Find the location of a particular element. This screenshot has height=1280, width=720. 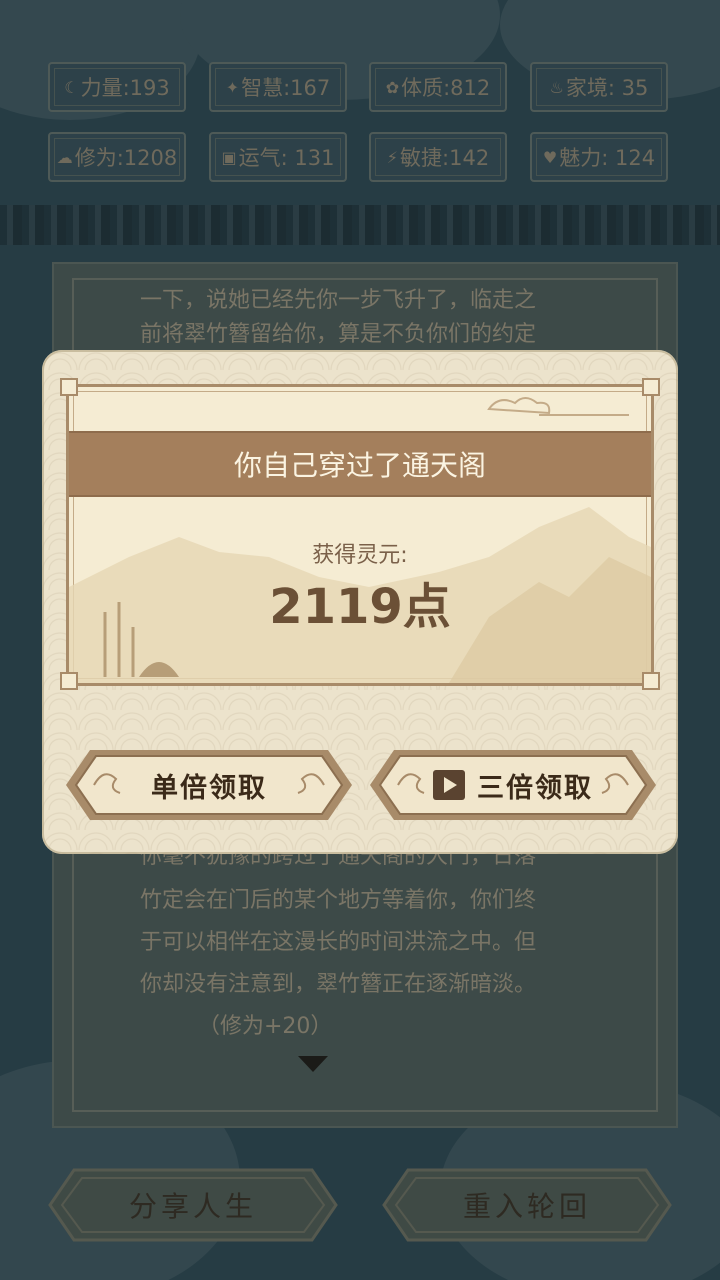

story-line: 竹定会在门后的某个地方等着你，你们终 is located at coordinates (338, 900).